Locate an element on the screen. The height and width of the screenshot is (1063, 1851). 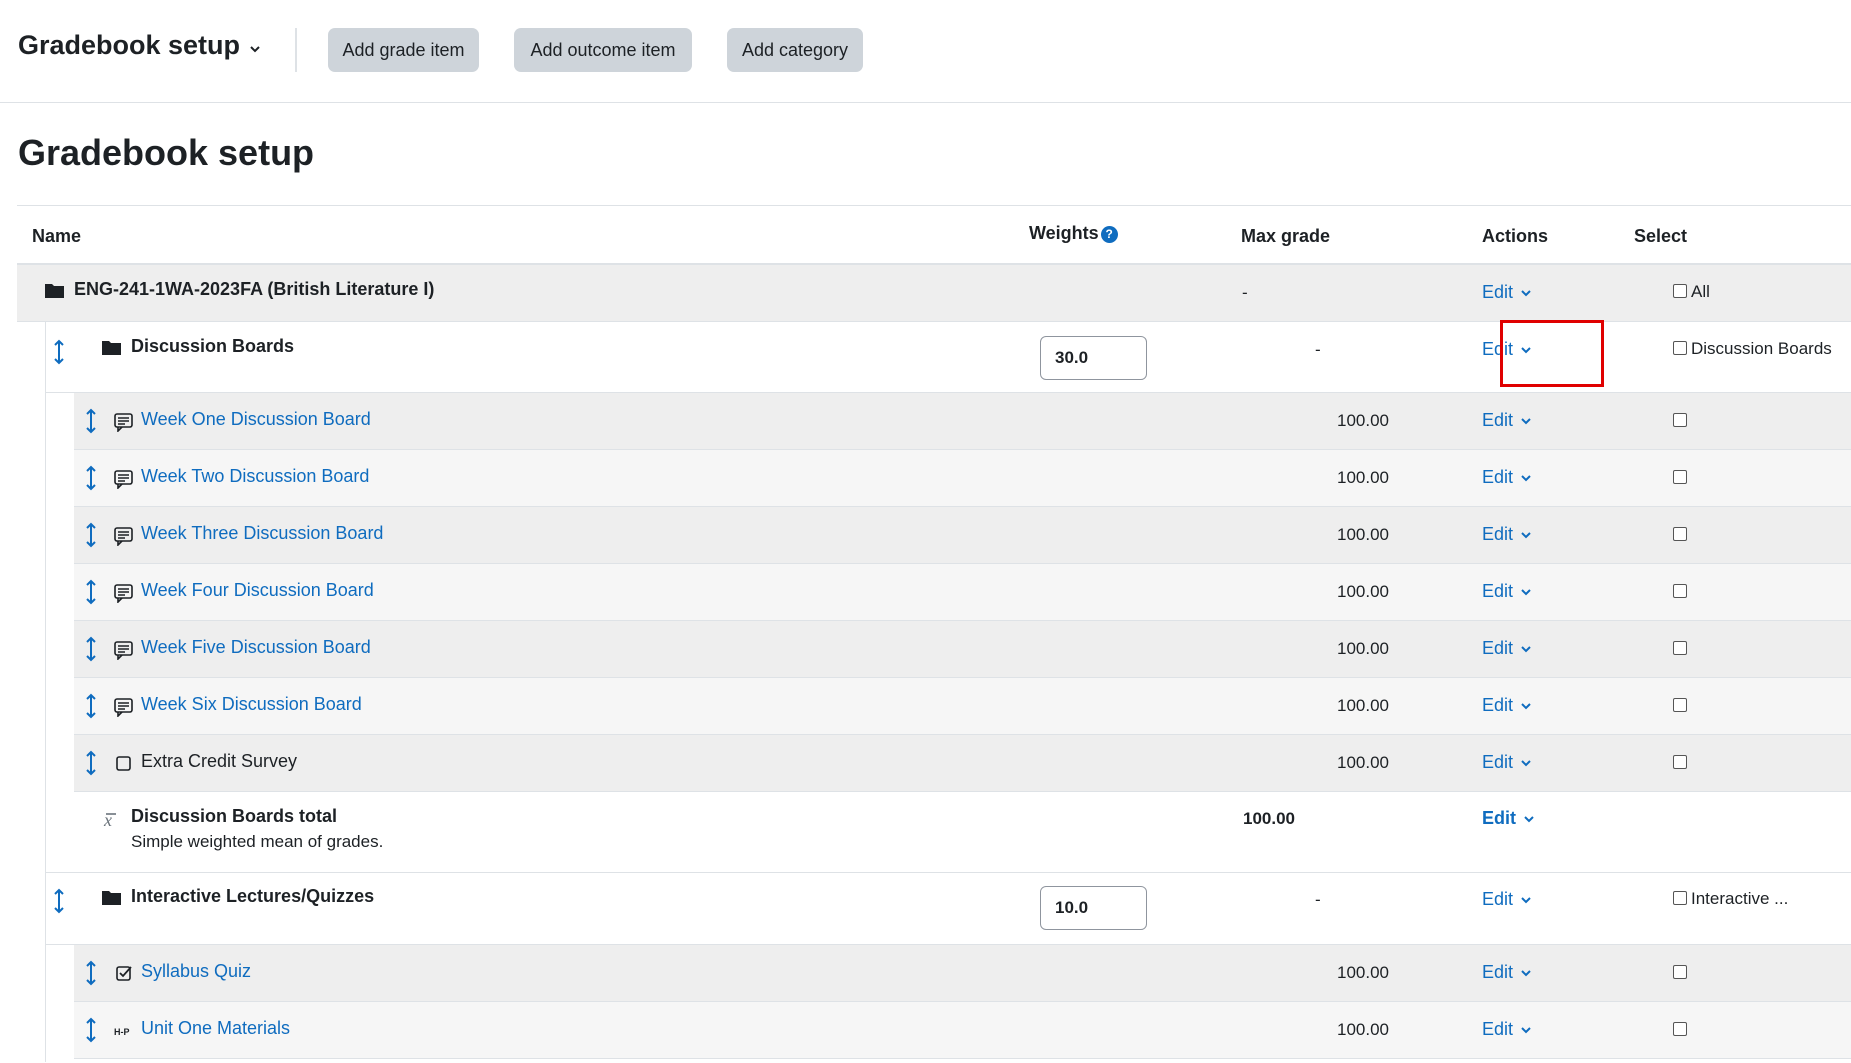
column-header-name: Name is located at coordinates (57, 236).